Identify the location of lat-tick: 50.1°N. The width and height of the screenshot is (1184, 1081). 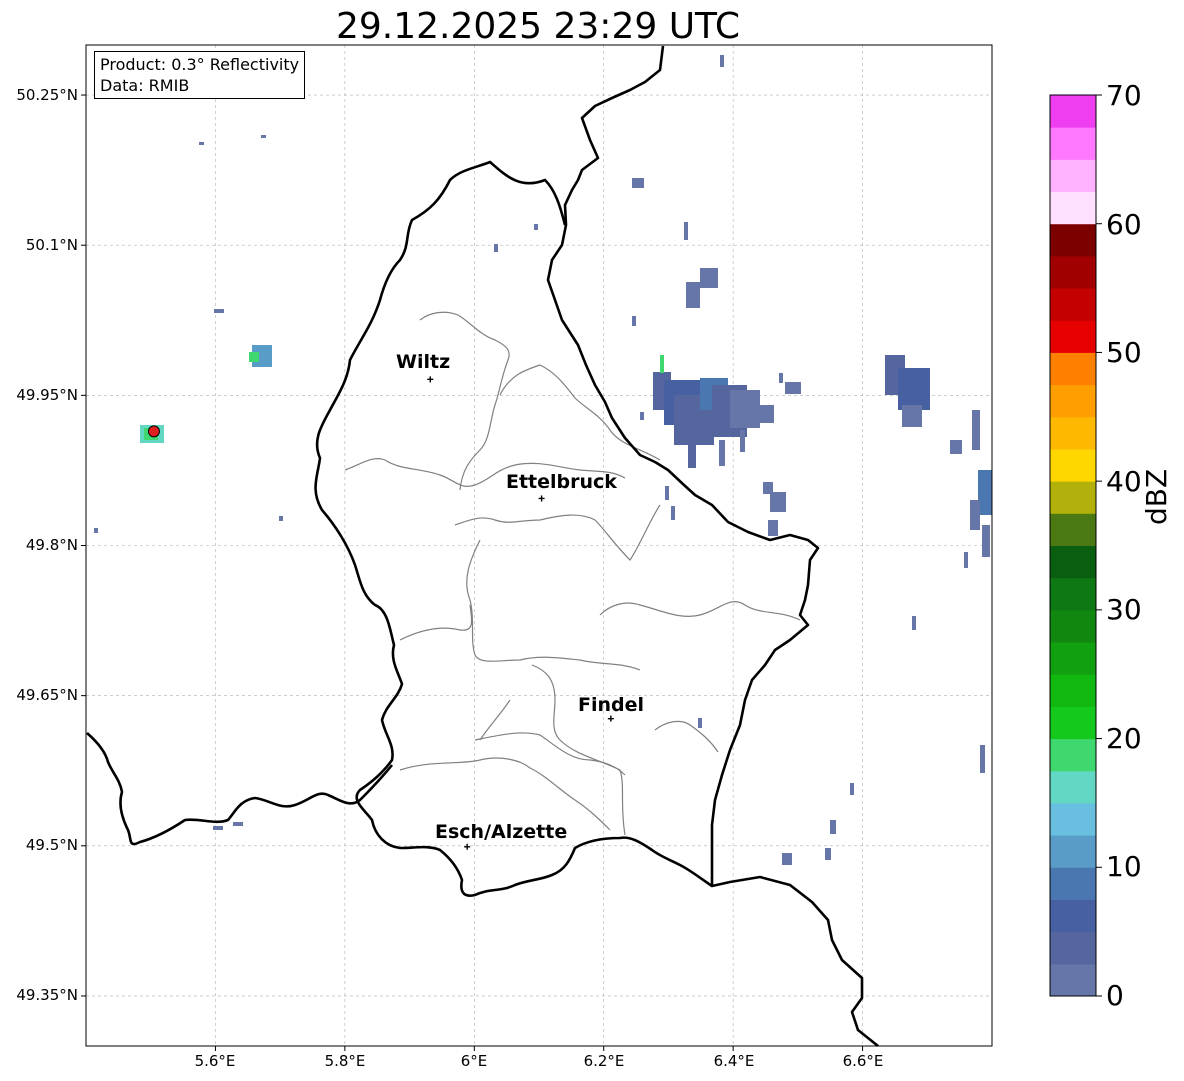
(51, 245).